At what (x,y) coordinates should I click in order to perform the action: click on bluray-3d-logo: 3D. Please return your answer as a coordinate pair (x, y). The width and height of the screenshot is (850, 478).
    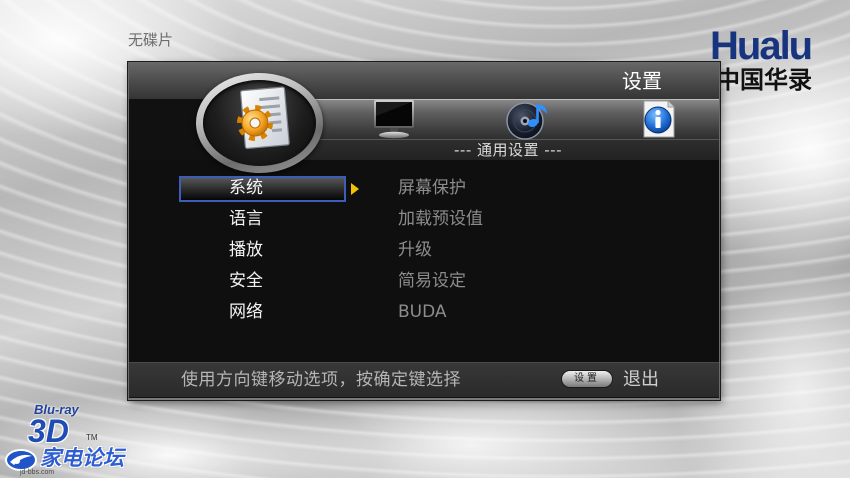
    Looking at the image, I should click on (48, 431).